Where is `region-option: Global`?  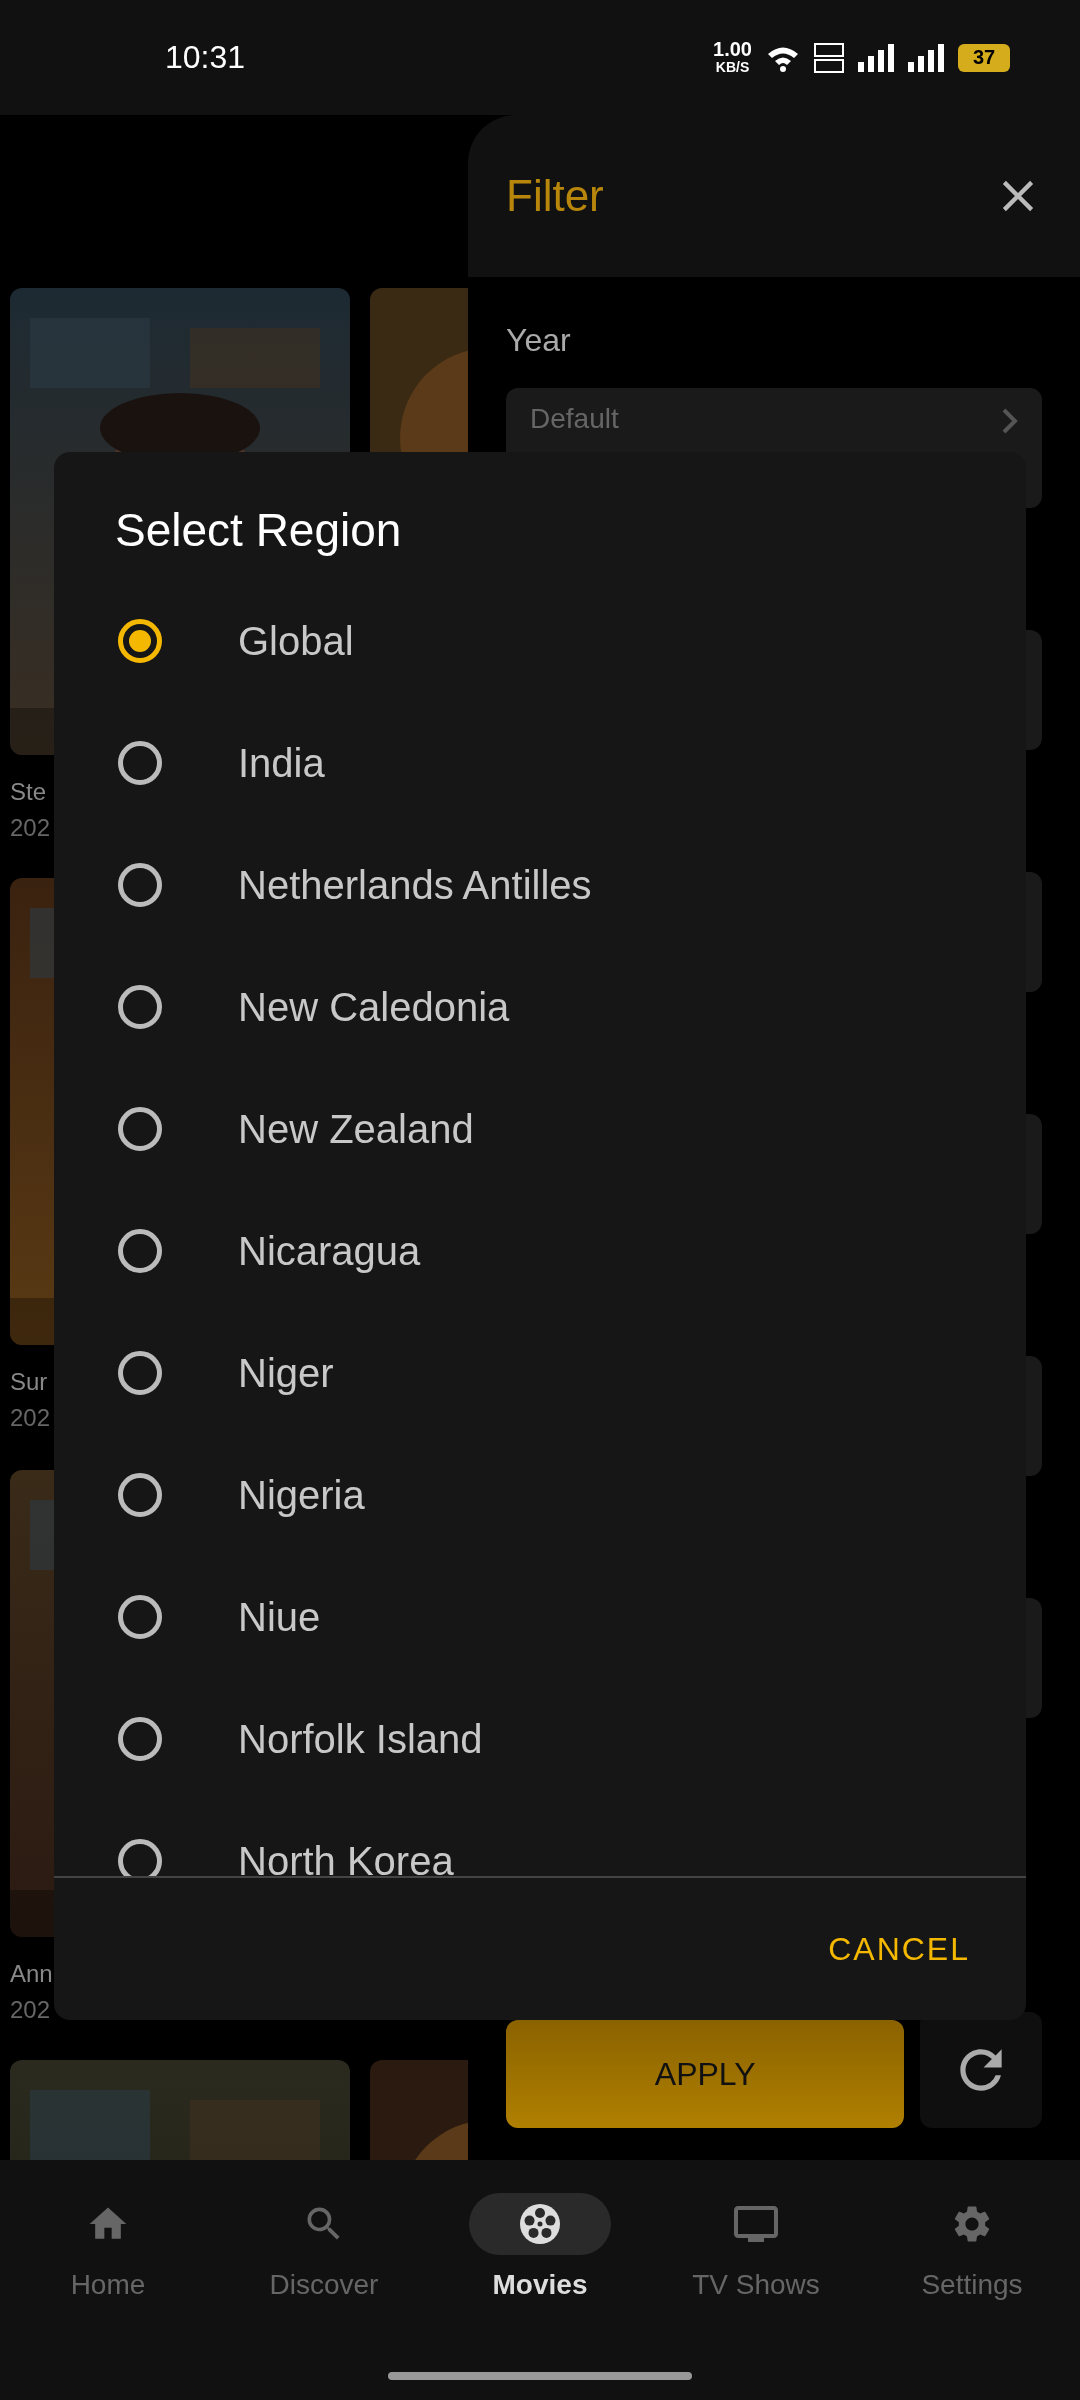
region-option: Global is located at coordinates (540, 641).